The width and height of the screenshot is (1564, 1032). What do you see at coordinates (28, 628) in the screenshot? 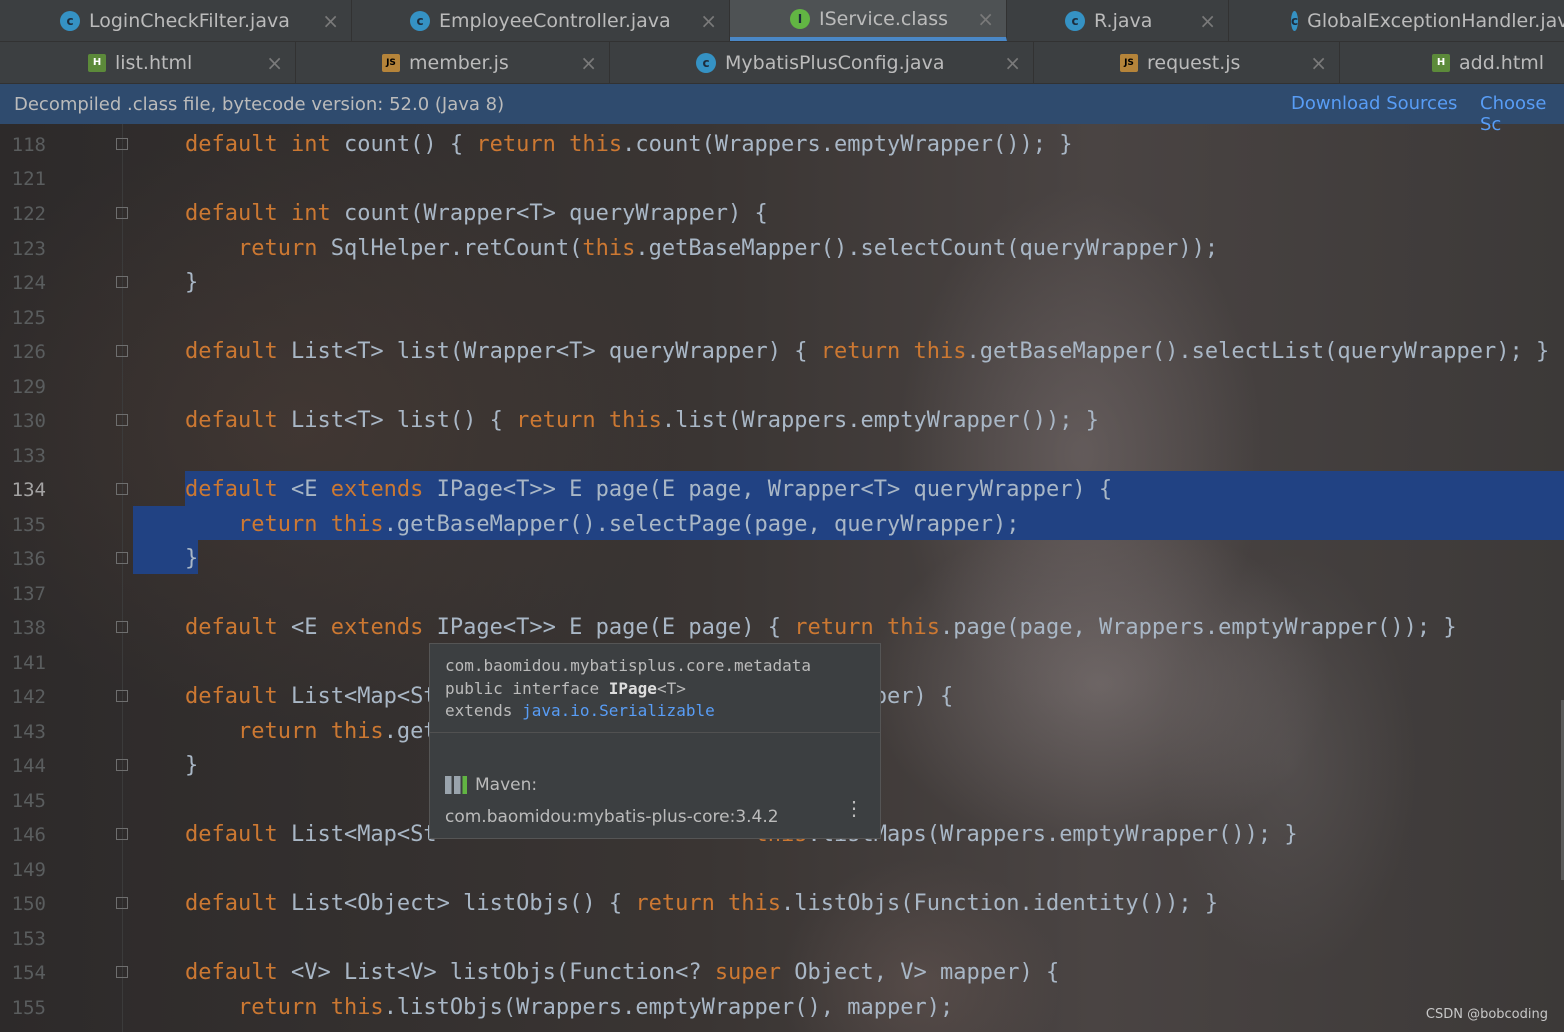
I see `line-number: 138` at bounding box center [28, 628].